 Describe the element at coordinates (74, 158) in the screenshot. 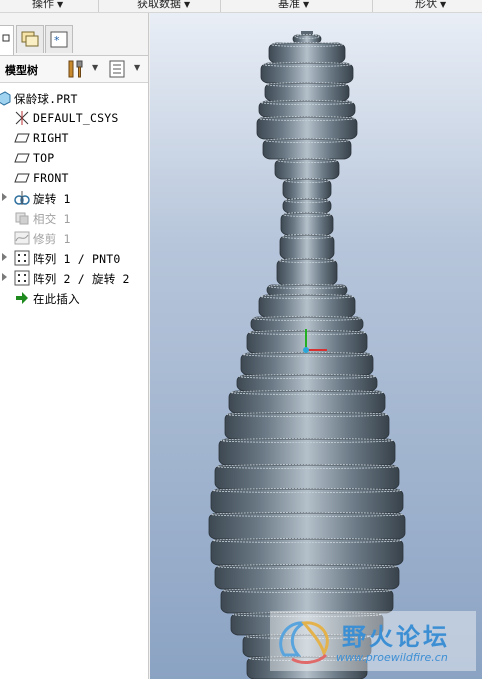

I see `tree-item-top-plane: TOP` at that location.